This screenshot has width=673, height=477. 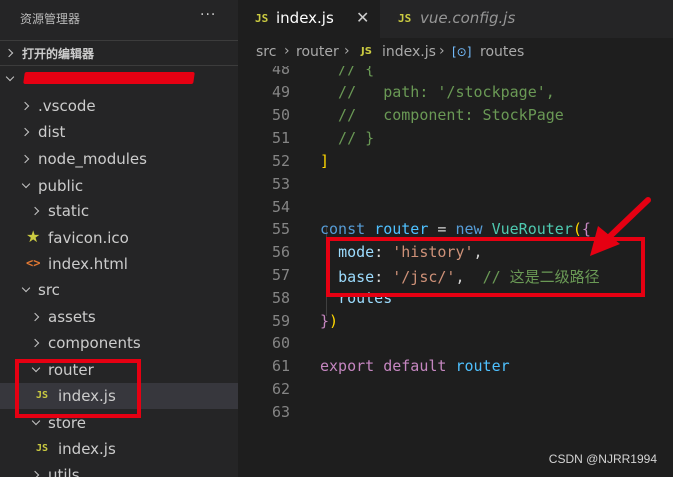 I want to click on symbol-array-icon: [⊙], so click(x=462, y=52).